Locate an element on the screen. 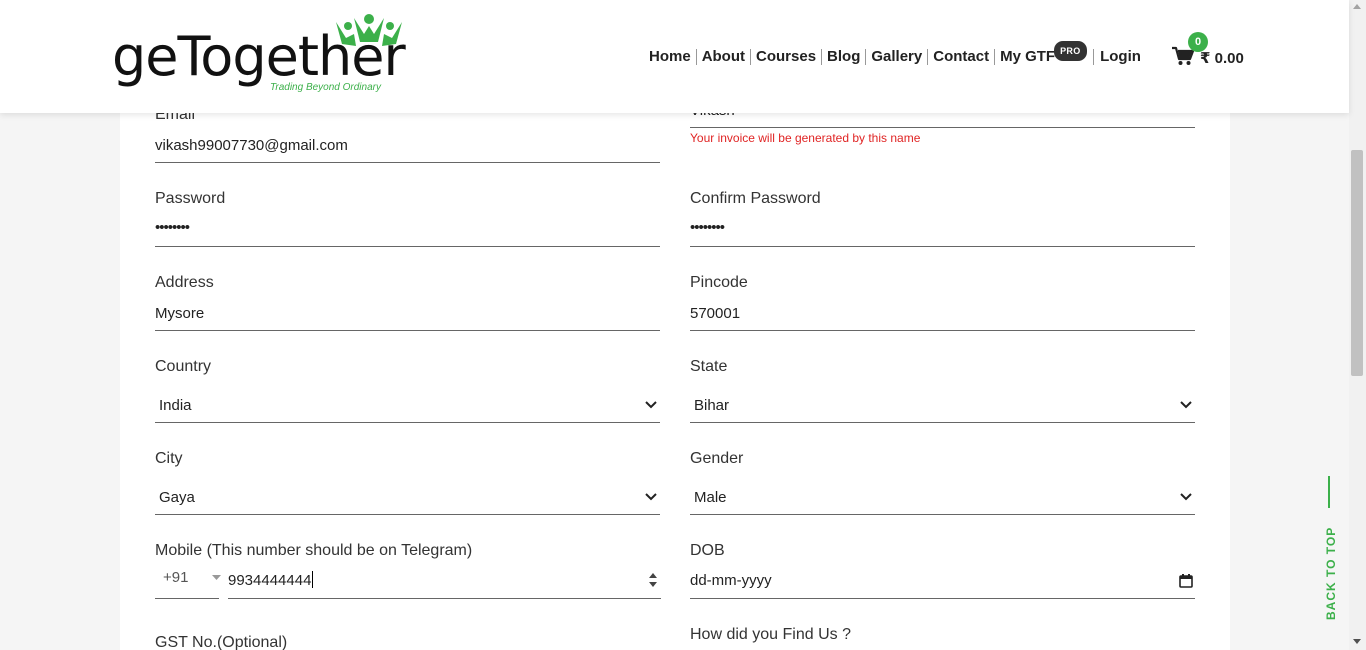  pincode-value: 570001 is located at coordinates (715, 313).